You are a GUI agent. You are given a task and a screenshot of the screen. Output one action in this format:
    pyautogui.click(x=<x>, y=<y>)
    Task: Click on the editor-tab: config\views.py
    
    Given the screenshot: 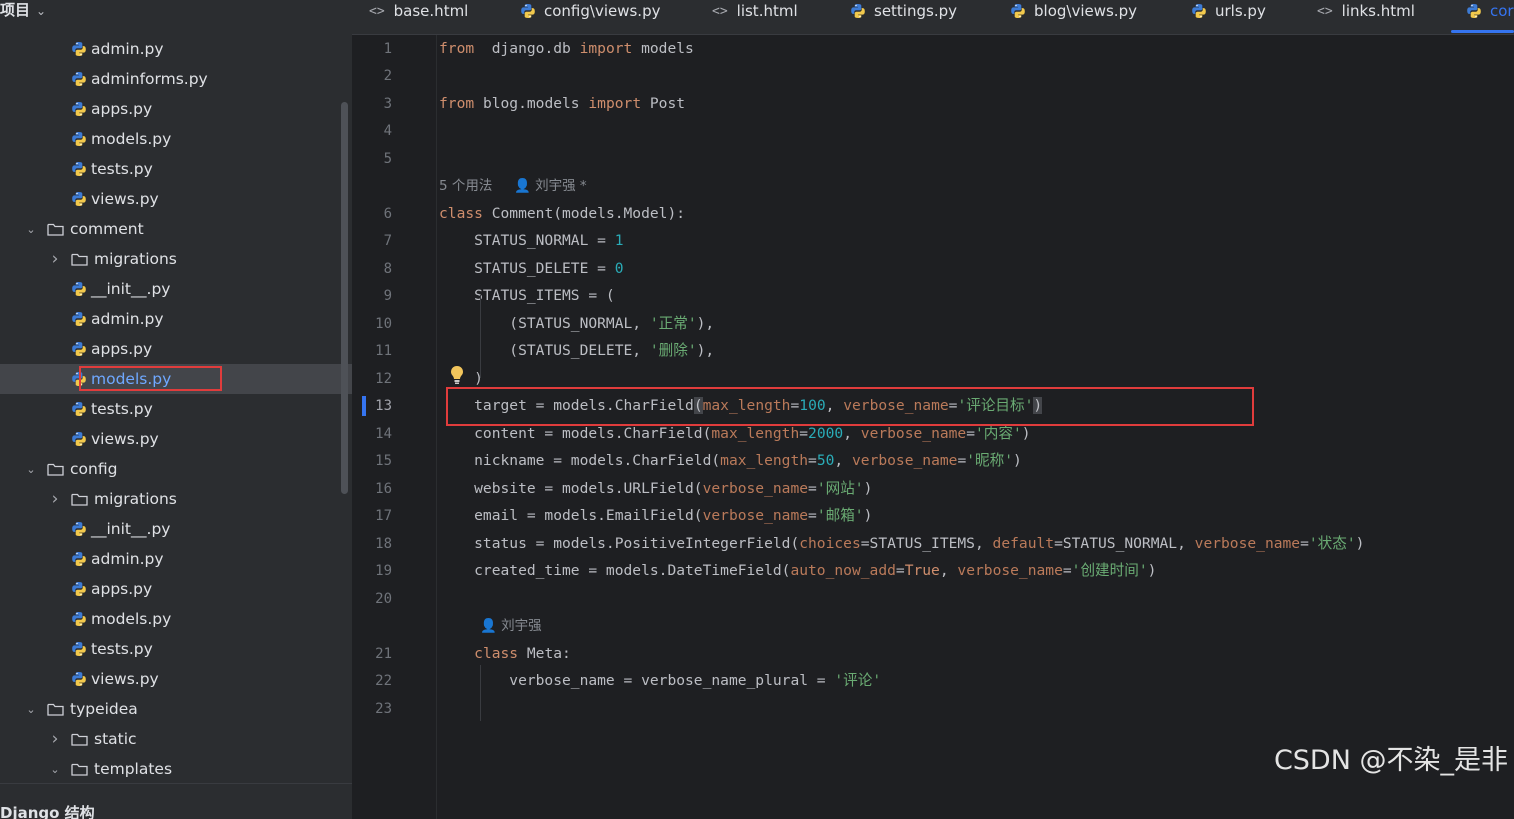 What is the action you would take?
    pyautogui.click(x=590, y=11)
    